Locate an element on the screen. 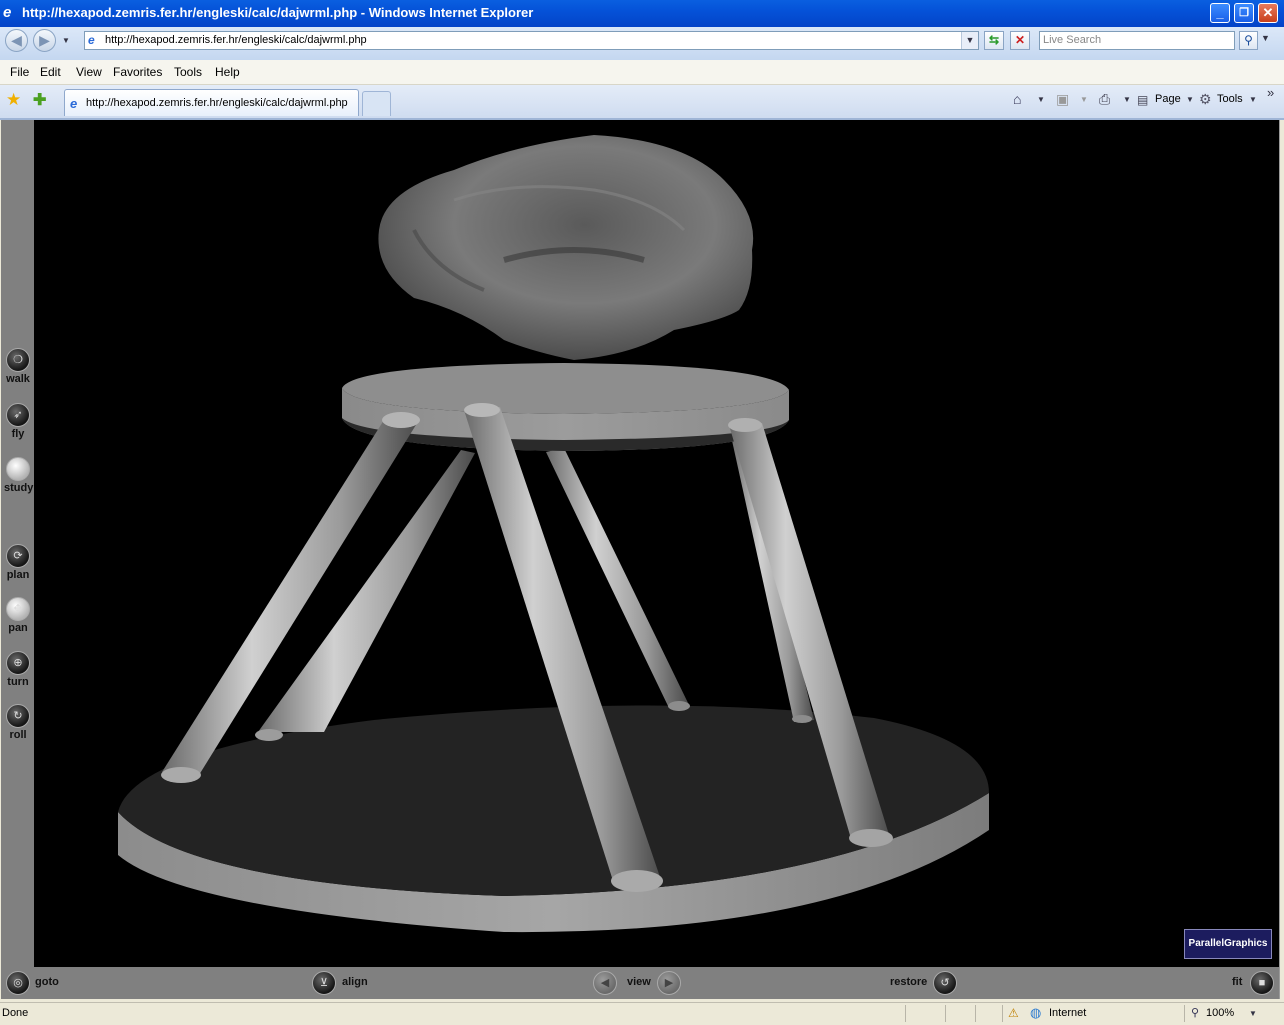  menu-tools: Tools is located at coordinates (188, 72).